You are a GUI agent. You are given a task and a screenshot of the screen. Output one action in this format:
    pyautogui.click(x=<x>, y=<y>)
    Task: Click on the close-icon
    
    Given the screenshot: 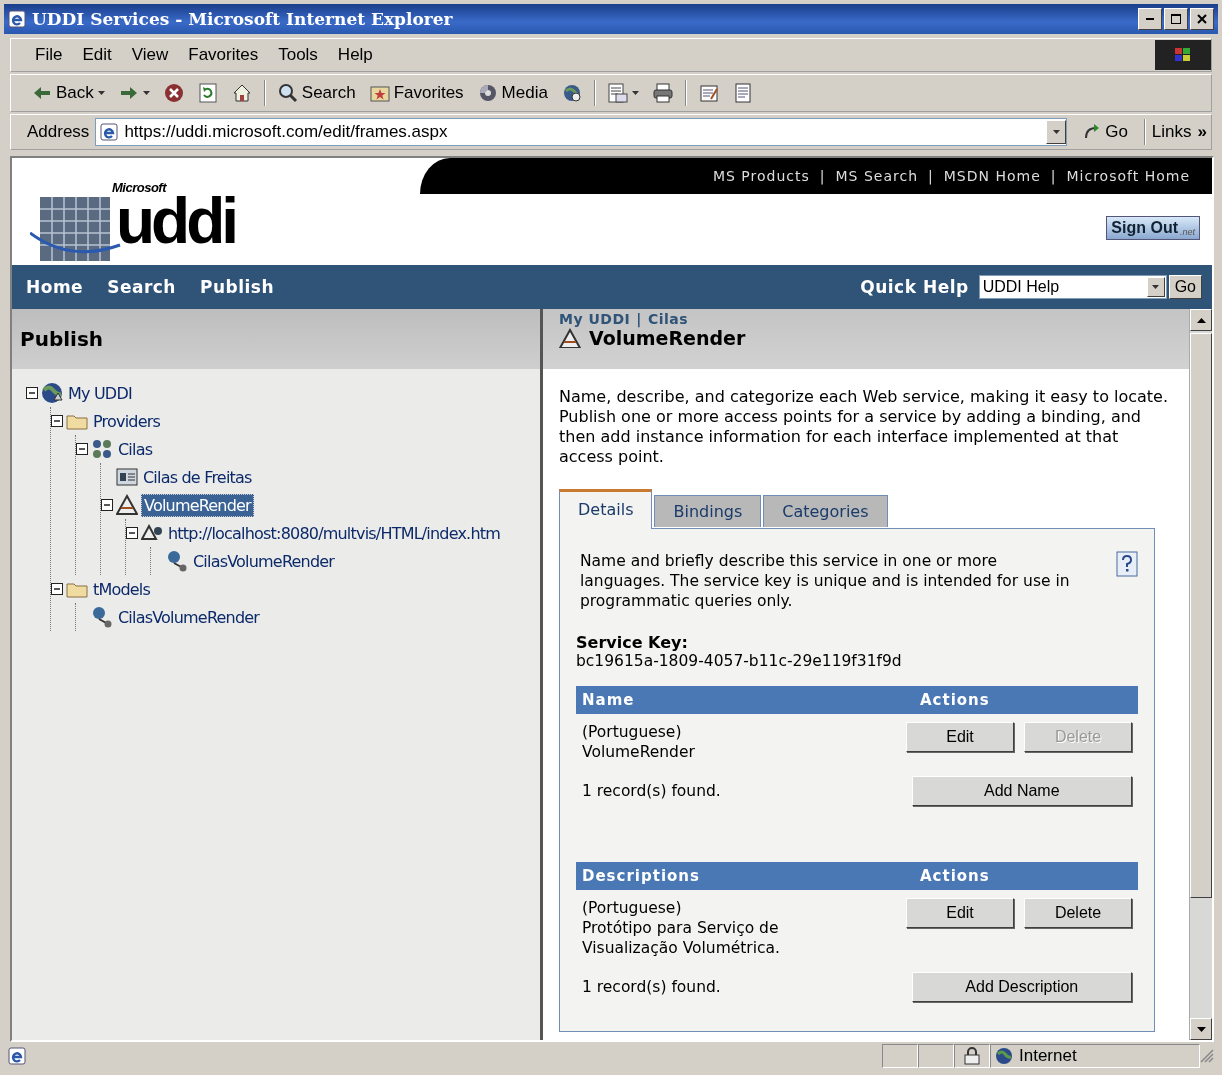 What is the action you would take?
    pyautogui.click(x=1202, y=19)
    